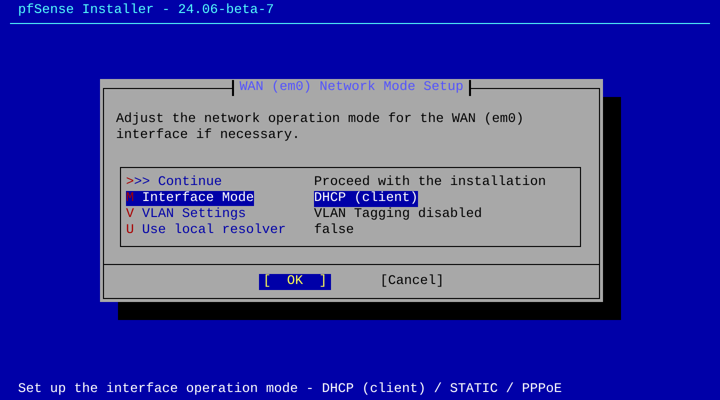  What do you see at coordinates (334, 231) in the screenshot?
I see `option-value: false` at bounding box center [334, 231].